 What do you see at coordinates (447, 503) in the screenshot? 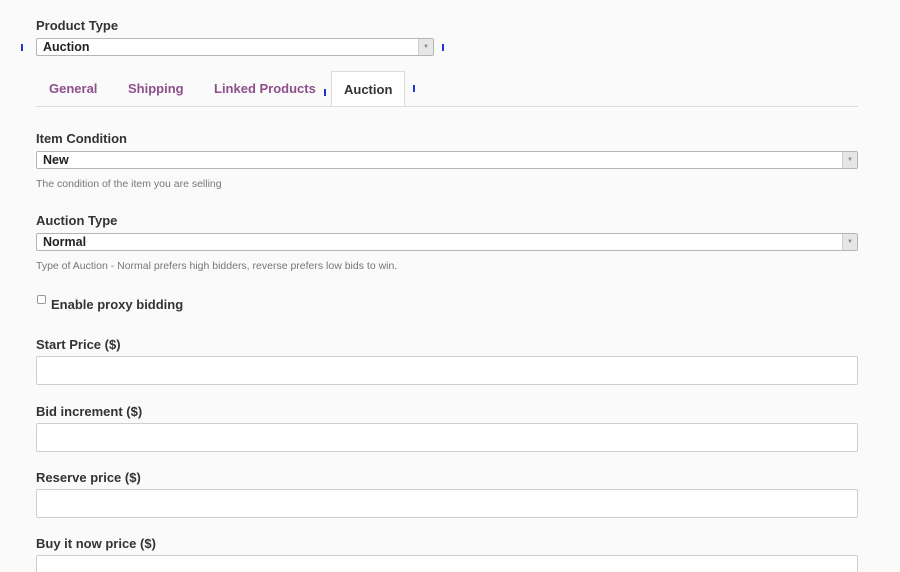
I see `reserve-price-input` at bounding box center [447, 503].